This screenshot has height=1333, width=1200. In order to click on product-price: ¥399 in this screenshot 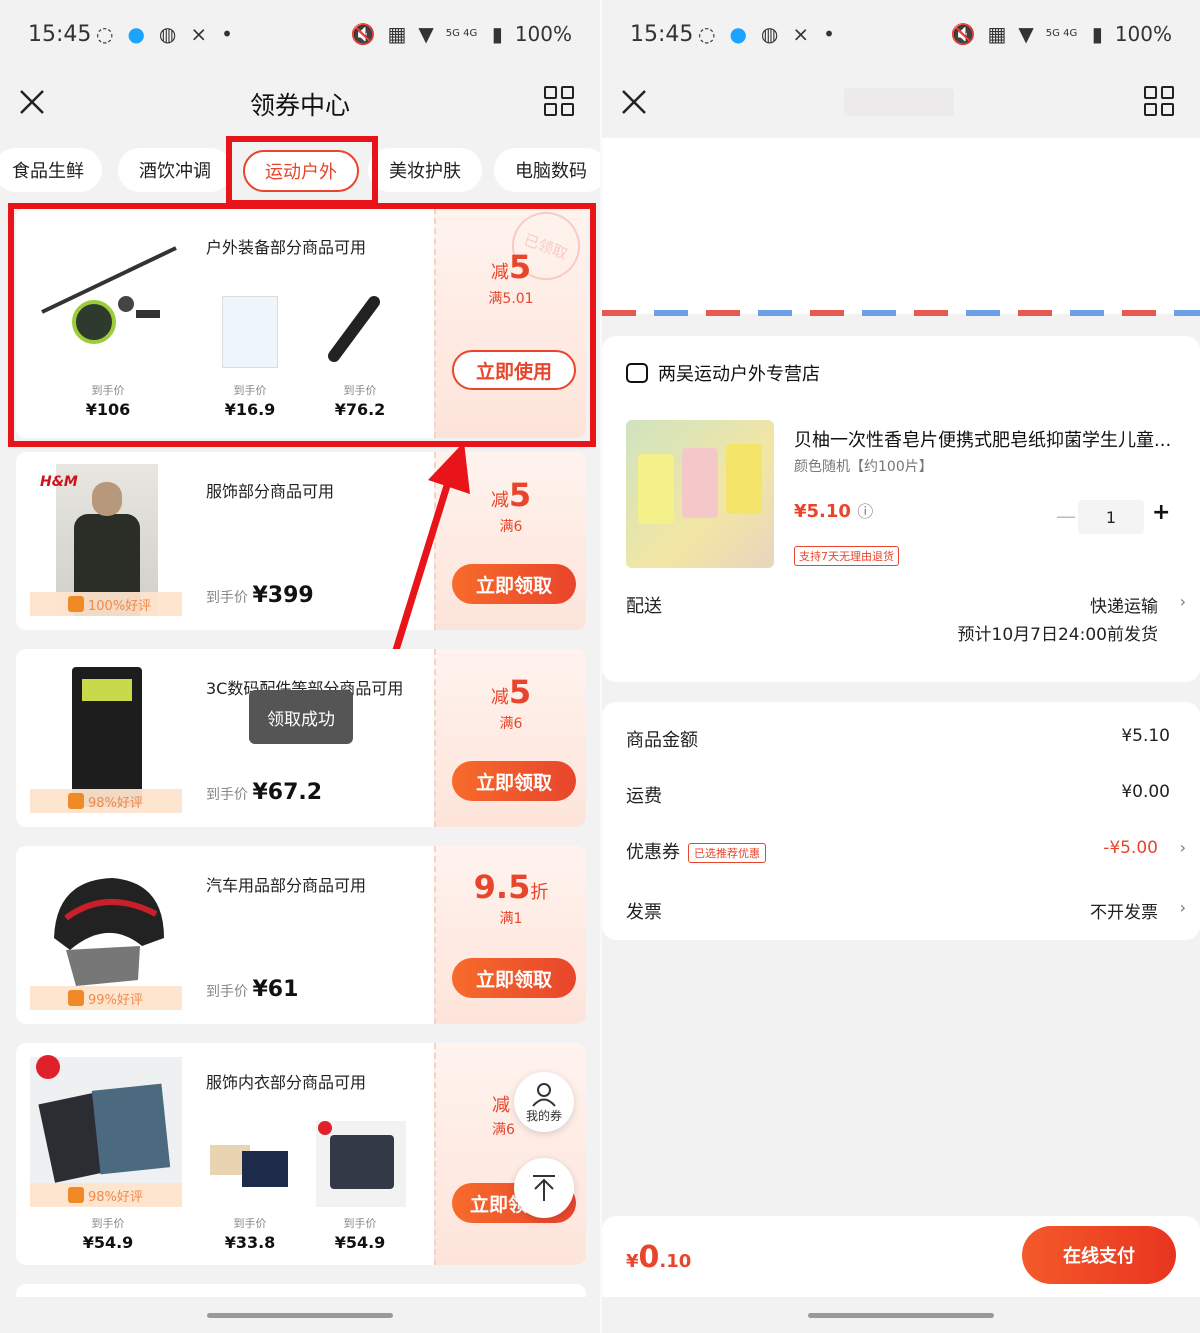, I will do `click(283, 595)`.